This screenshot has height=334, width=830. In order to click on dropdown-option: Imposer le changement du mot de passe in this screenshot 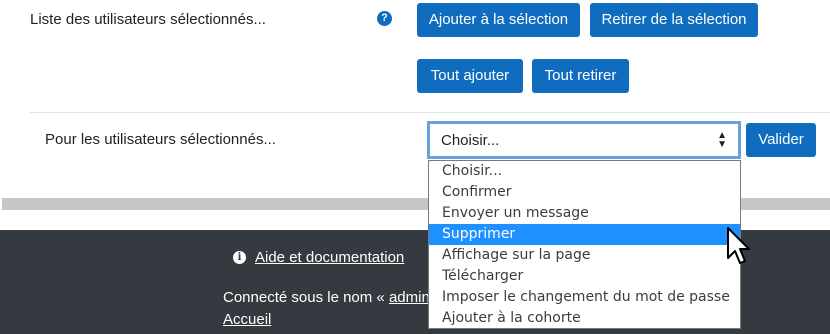, I will do `click(584, 297)`.